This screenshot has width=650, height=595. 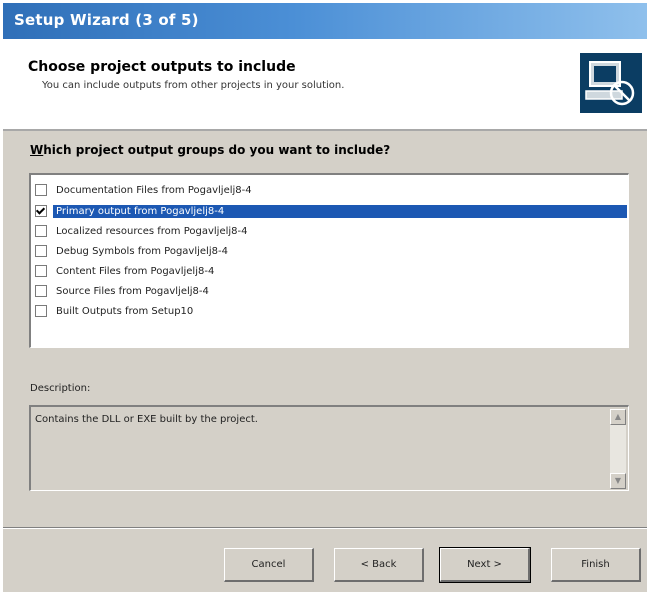 What do you see at coordinates (618, 449) in the screenshot?
I see `description-scrollbar: ▲ ▼` at bounding box center [618, 449].